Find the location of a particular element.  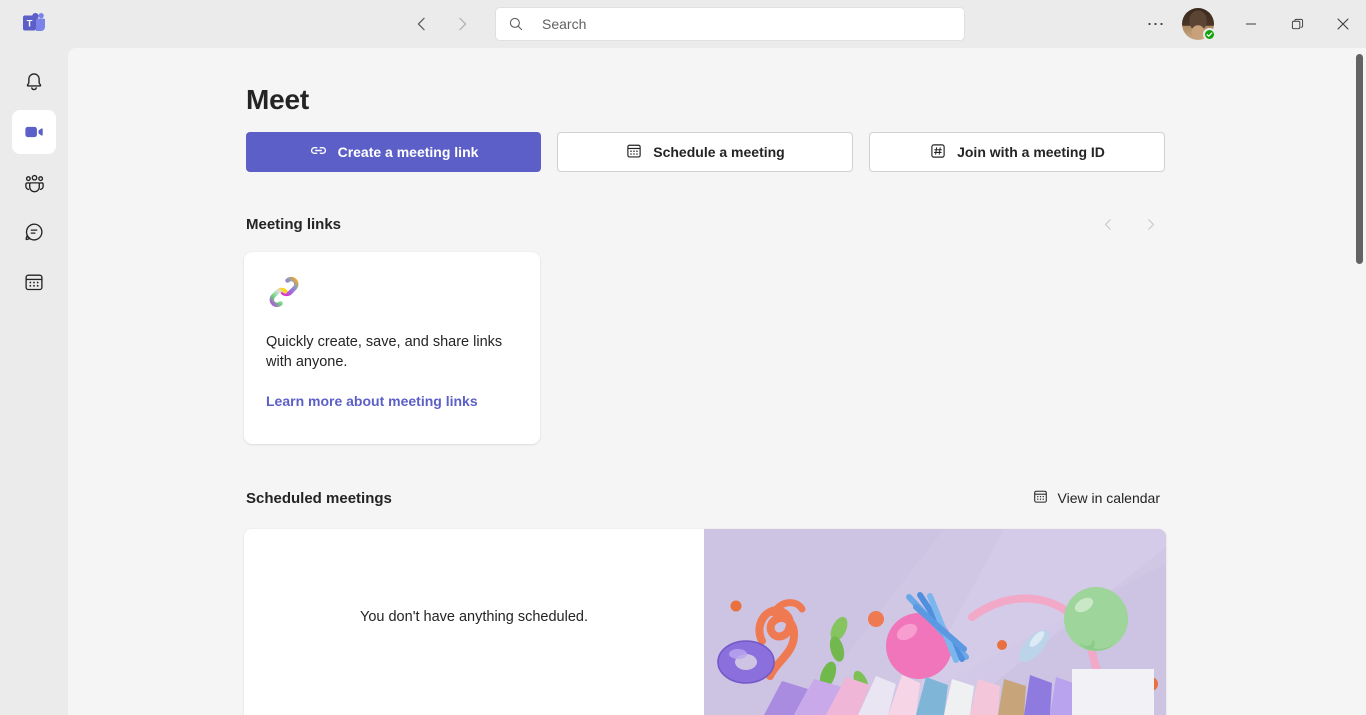

create-meeting-link-label: Create a meeting link is located at coordinates (408, 152).